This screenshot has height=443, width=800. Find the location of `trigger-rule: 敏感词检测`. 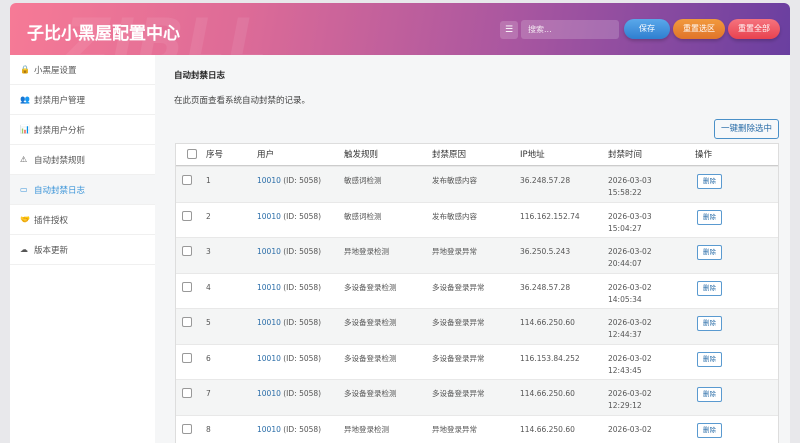

trigger-rule: 敏感词检测 is located at coordinates (363, 181).